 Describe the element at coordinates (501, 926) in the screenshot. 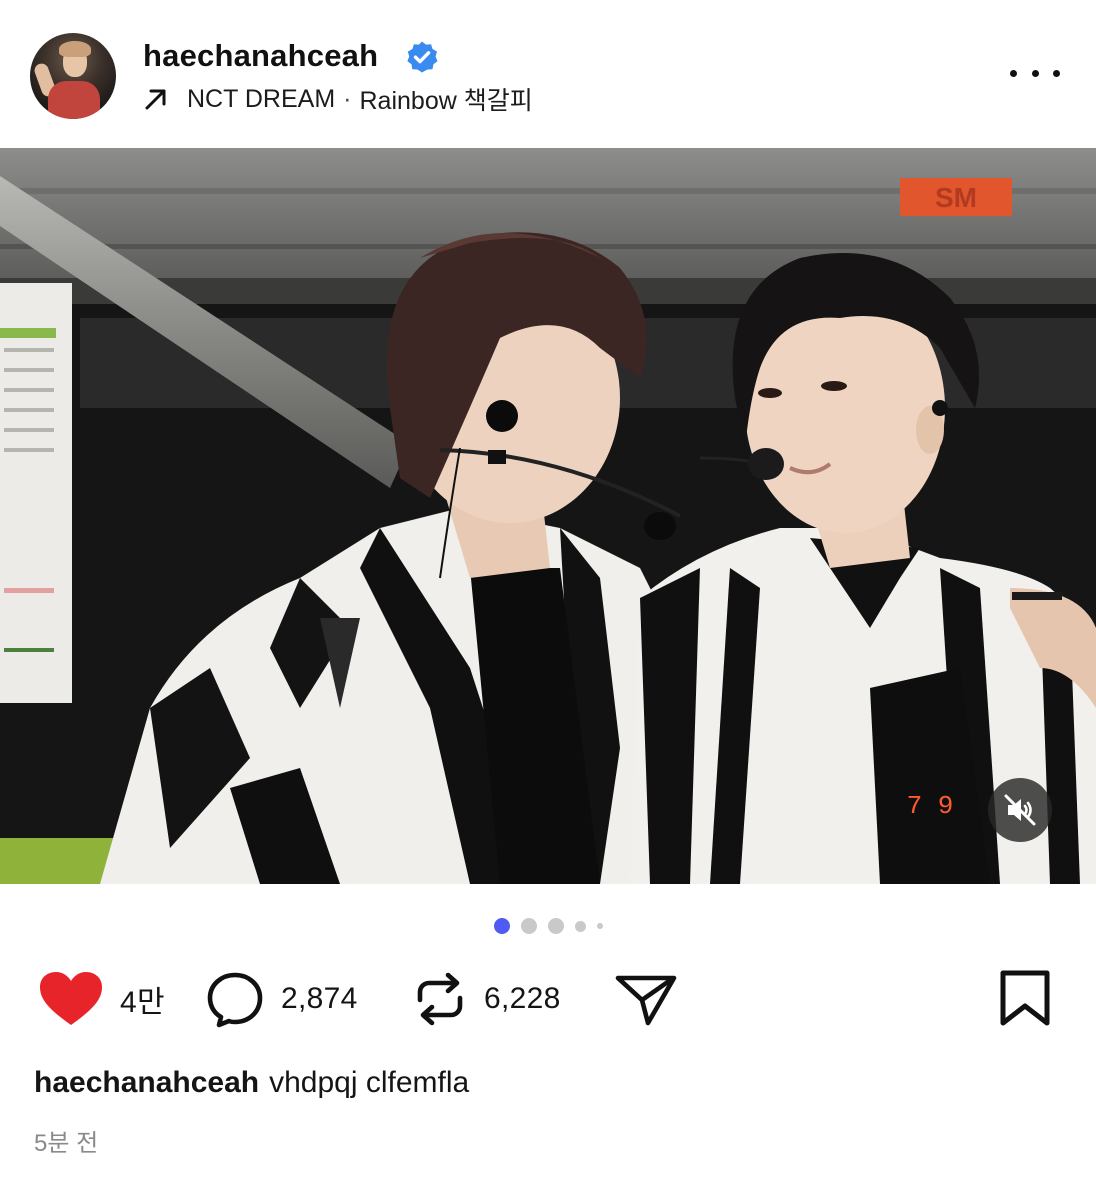

I see `carousel-dot-active` at that location.